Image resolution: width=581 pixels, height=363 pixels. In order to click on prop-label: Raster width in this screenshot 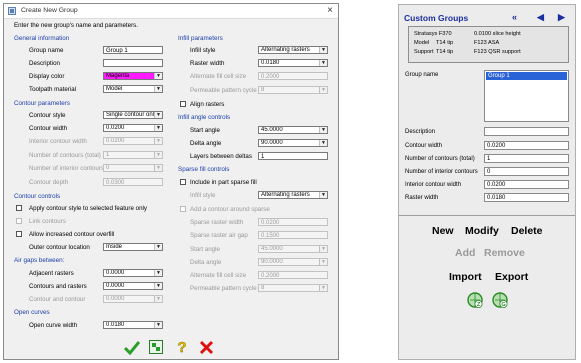, I will do `click(422, 198)`.